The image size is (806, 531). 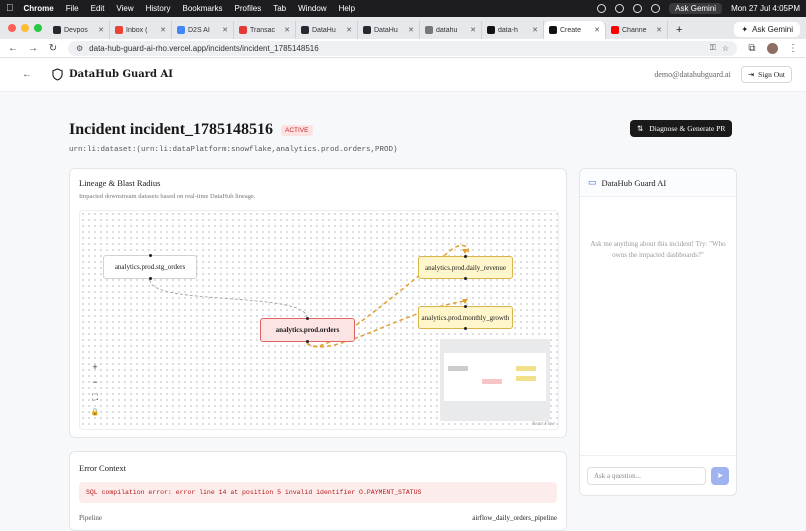 I want to click on zoom-in-button: +, so click(x=95, y=367).